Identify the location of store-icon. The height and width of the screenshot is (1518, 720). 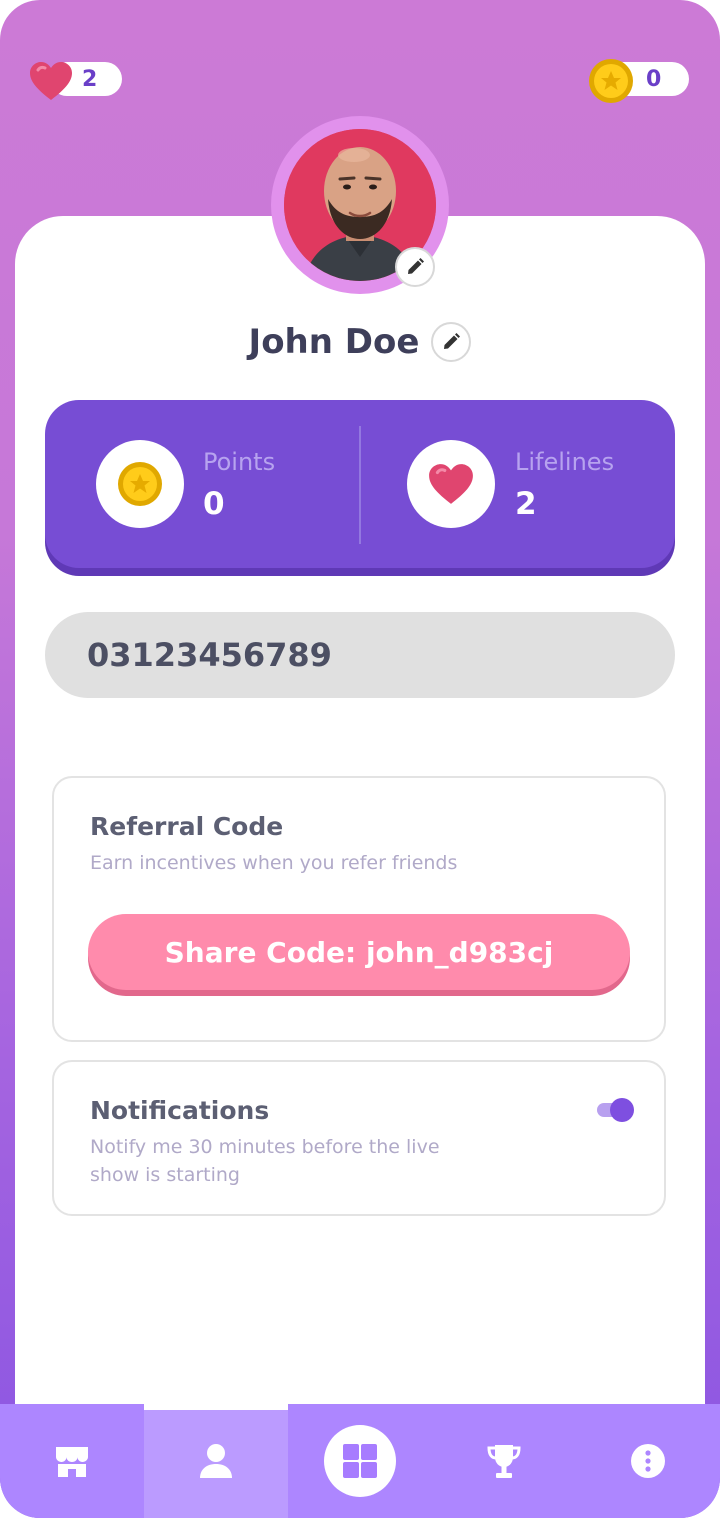
(72, 1462).